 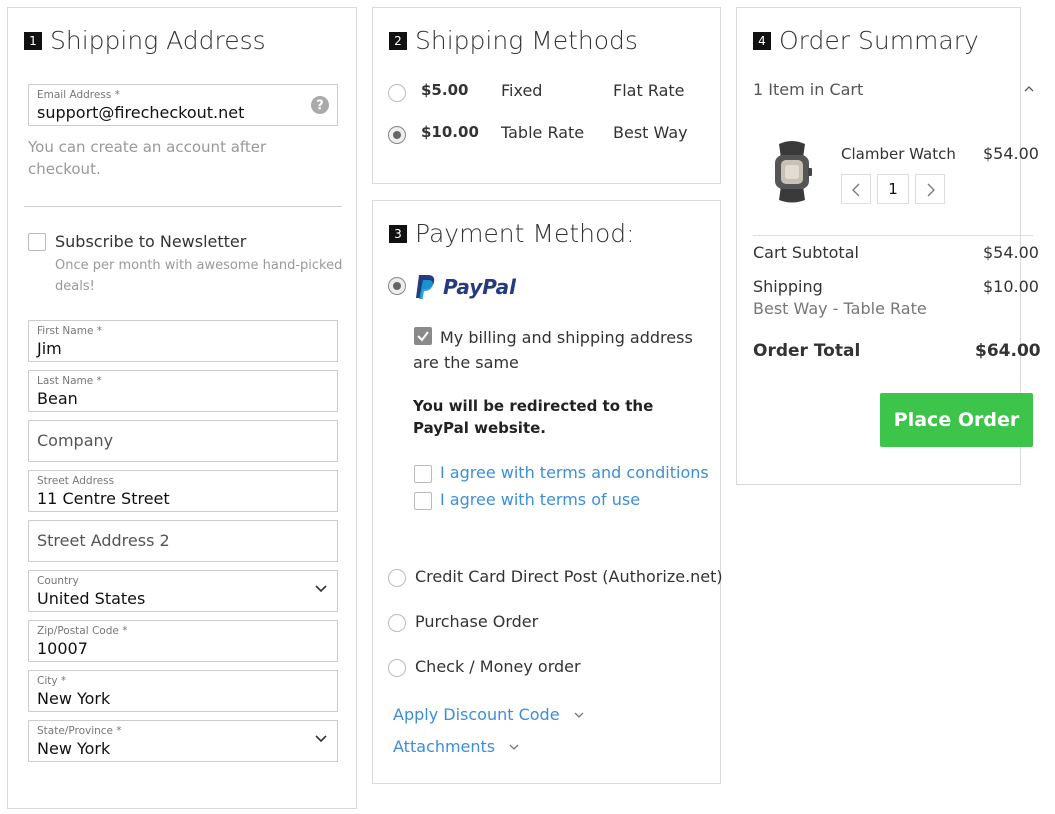 I want to click on attachments-link: Attachments, so click(x=456, y=746).